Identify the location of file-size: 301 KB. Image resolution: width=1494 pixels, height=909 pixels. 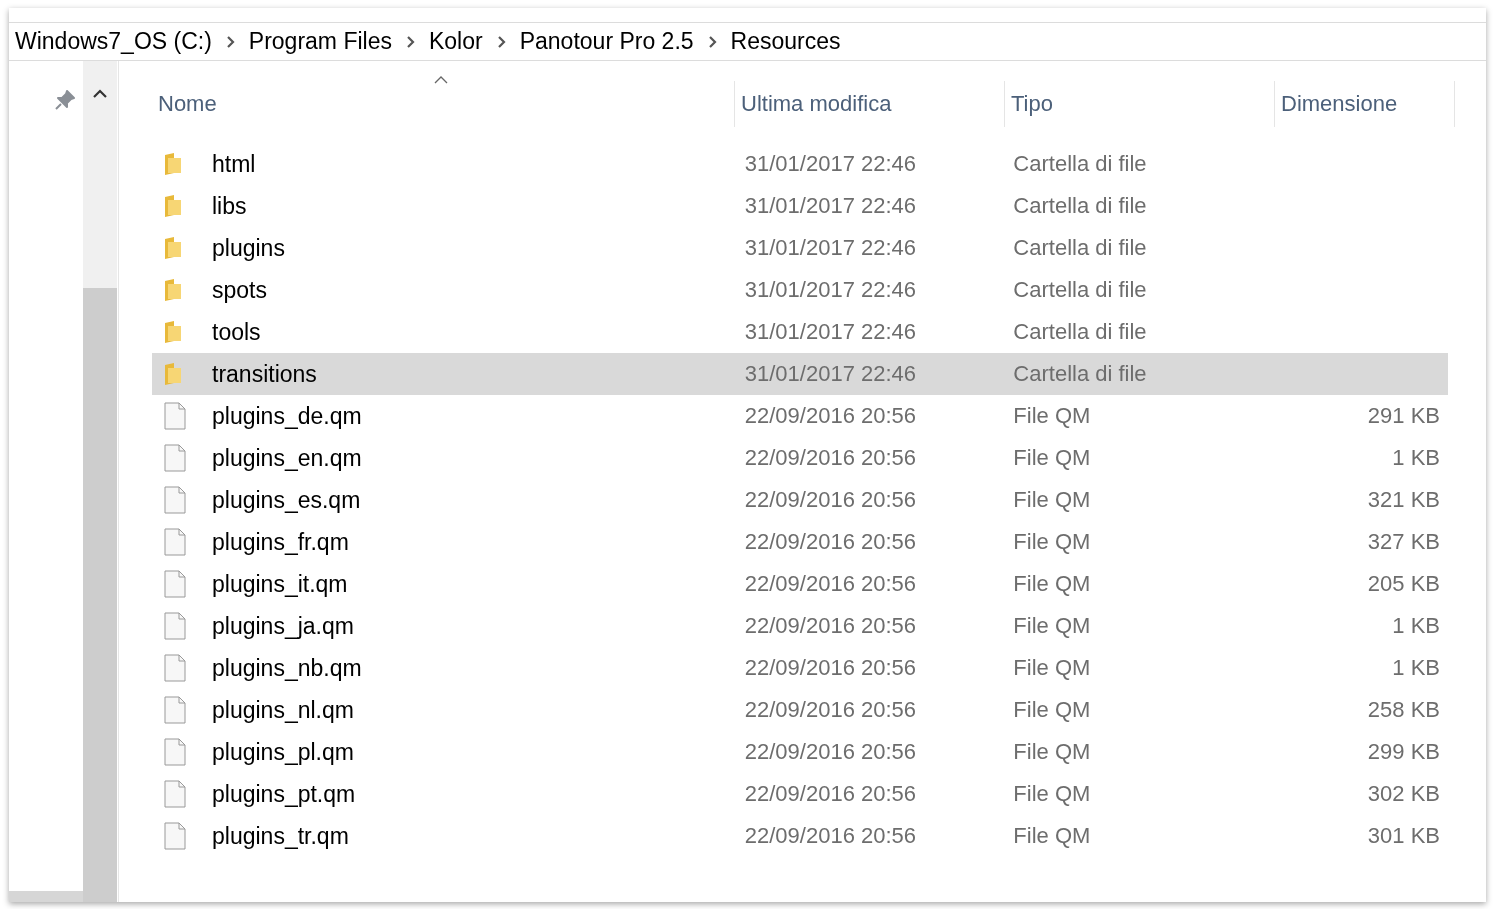
(1403, 836).